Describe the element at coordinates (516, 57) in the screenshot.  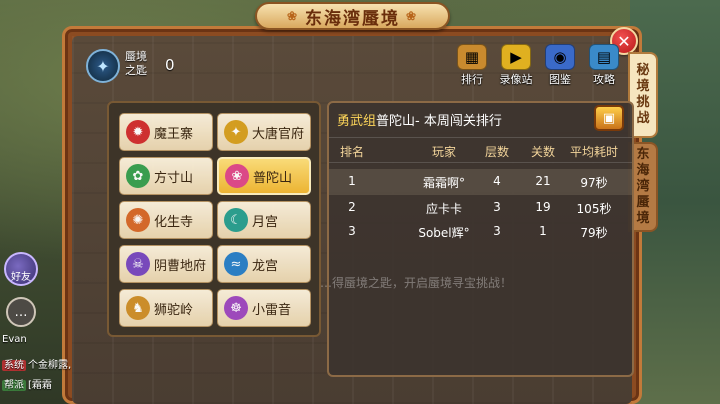
I see `video-camera-icon: ▶` at that location.